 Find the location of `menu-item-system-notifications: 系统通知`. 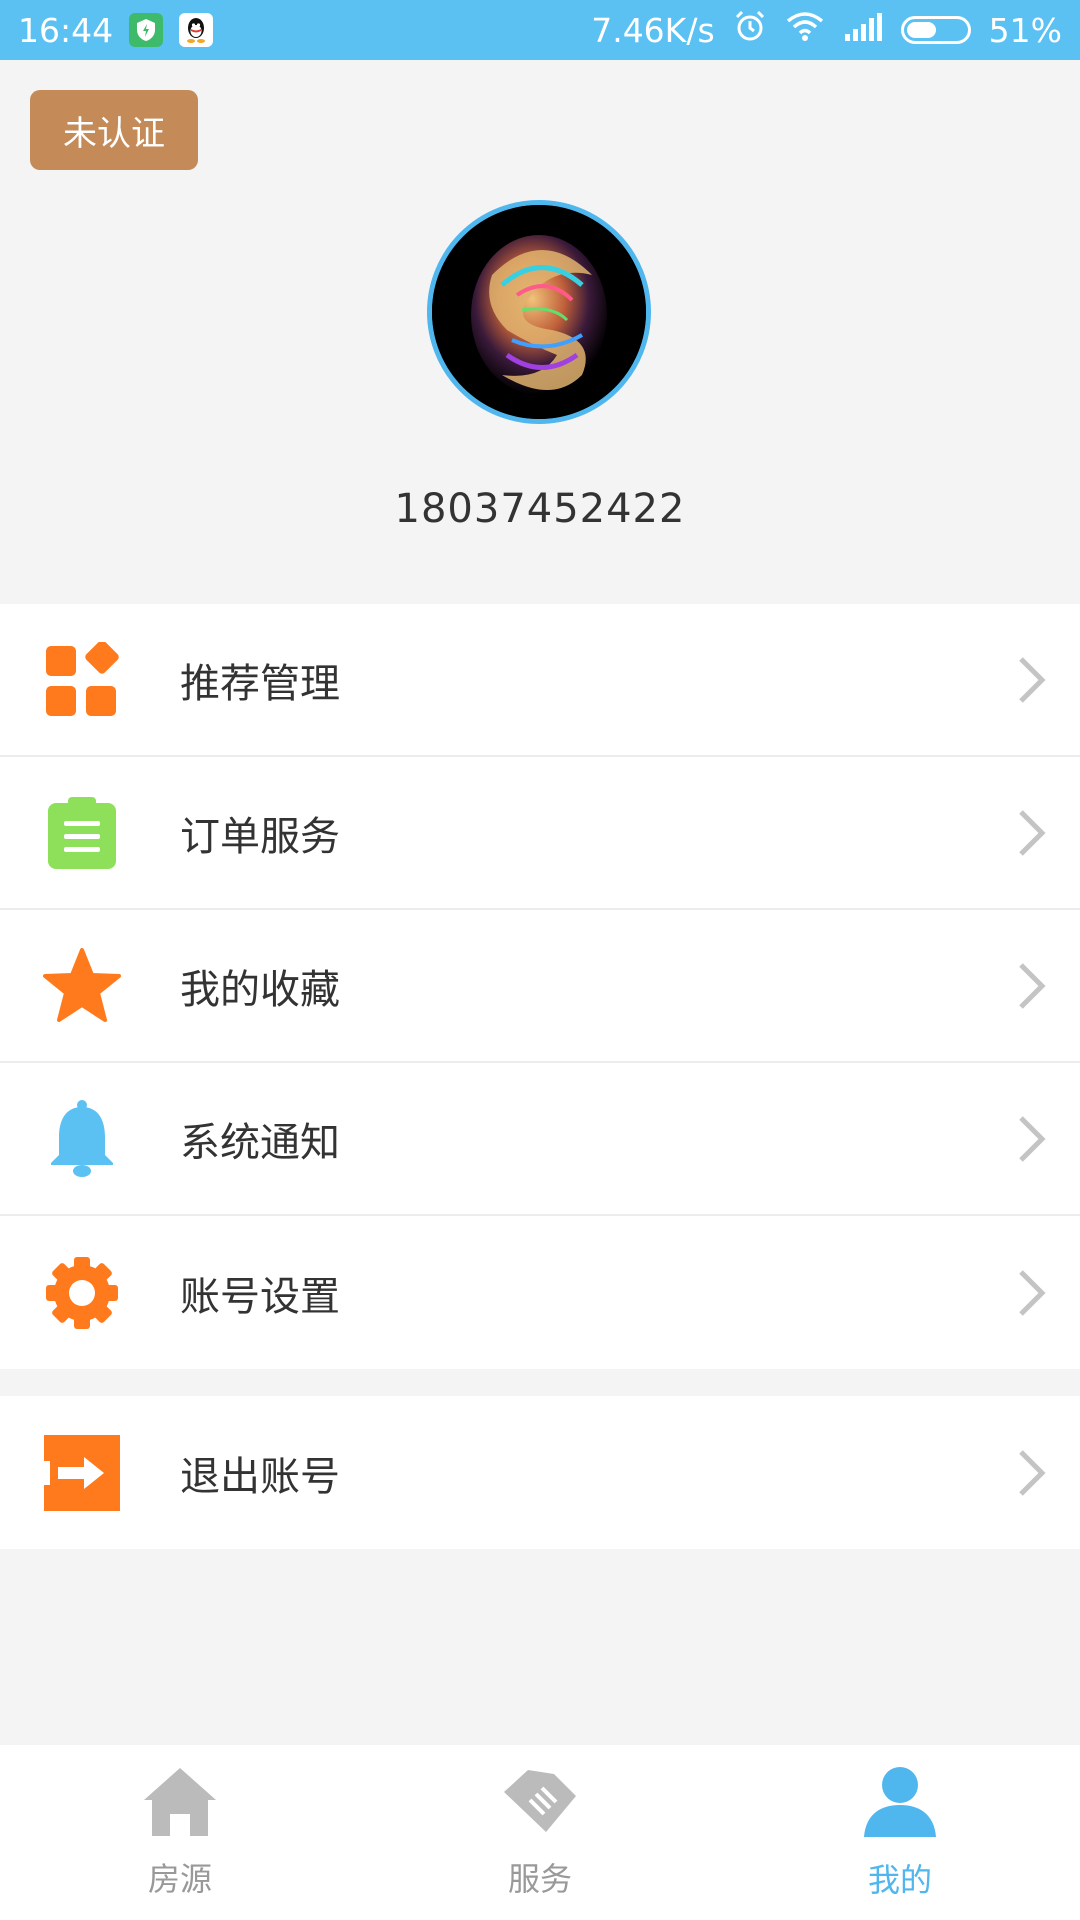

menu-item-system-notifications: 系统通知 is located at coordinates (540, 1139).